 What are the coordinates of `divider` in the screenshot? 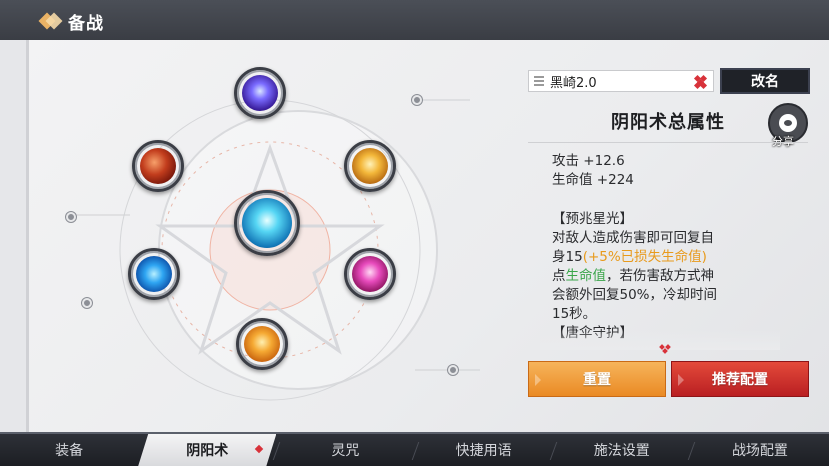 It's located at (668, 142).